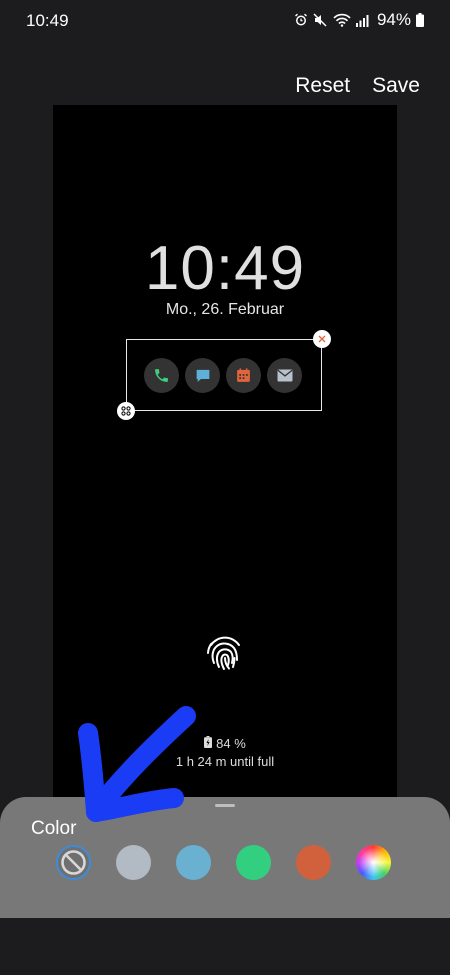 The height and width of the screenshot is (975, 450). Describe the element at coordinates (225, 652) in the screenshot. I see `fingerprint-icon` at that location.